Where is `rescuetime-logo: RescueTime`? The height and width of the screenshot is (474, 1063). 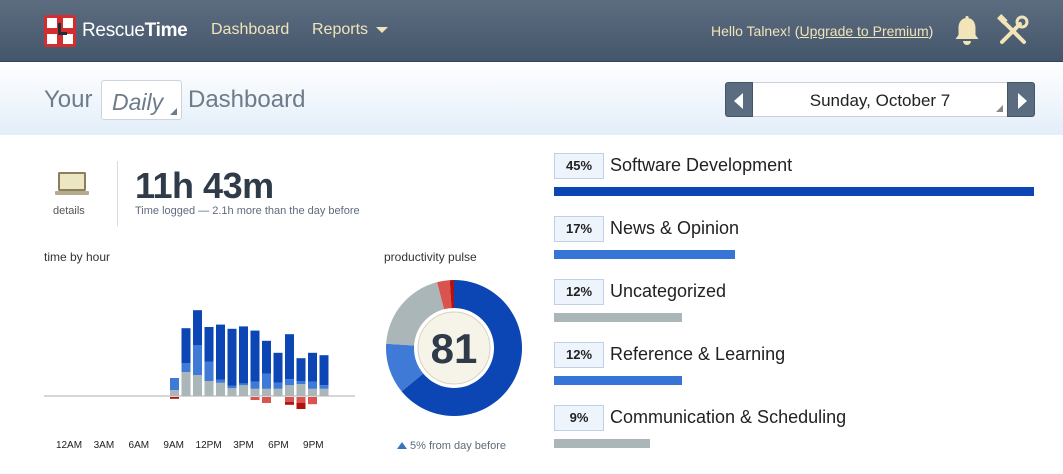
rescuetime-logo: RescueTime is located at coordinates (116, 31).